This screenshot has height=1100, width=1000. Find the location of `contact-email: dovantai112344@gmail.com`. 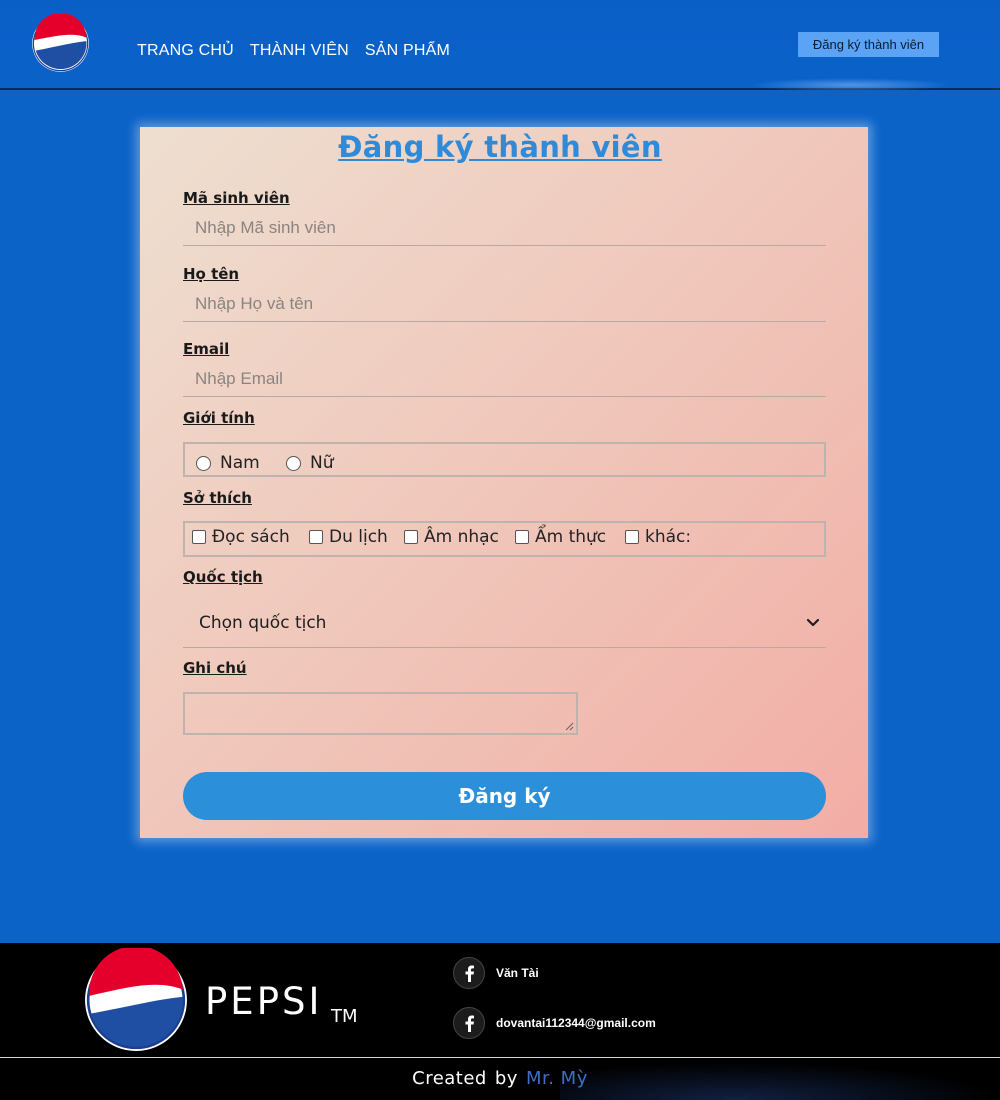

contact-email: dovantai112344@gmail.com is located at coordinates (576, 1023).